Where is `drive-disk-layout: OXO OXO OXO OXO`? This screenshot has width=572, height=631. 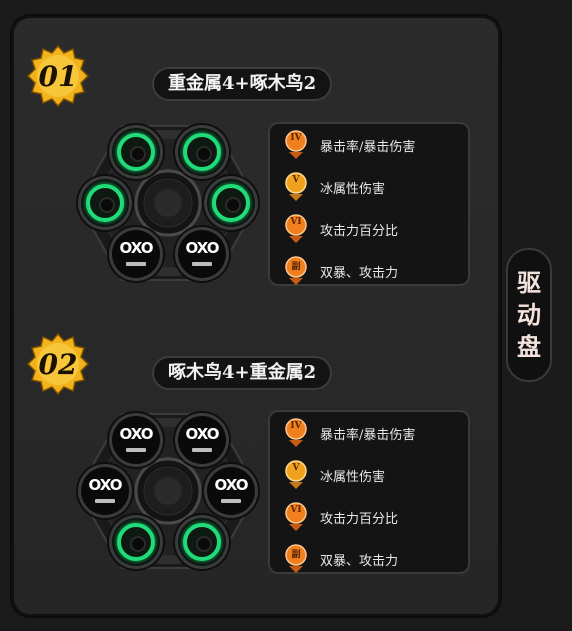
drive-disk-layout: OXO OXO OXO OXO is located at coordinates (168, 491).